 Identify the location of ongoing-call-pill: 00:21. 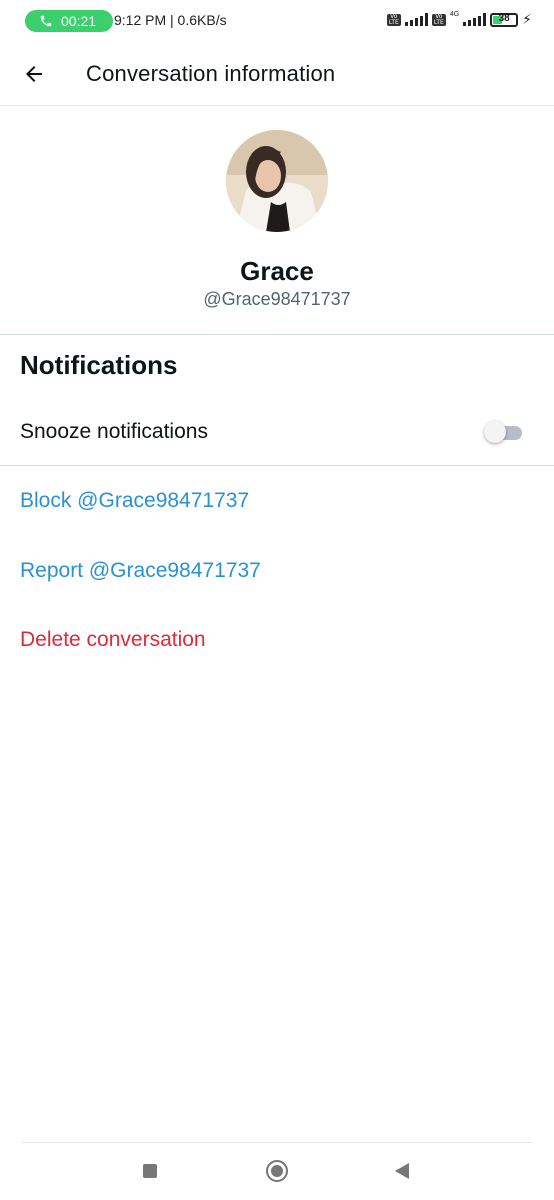
(69, 21).